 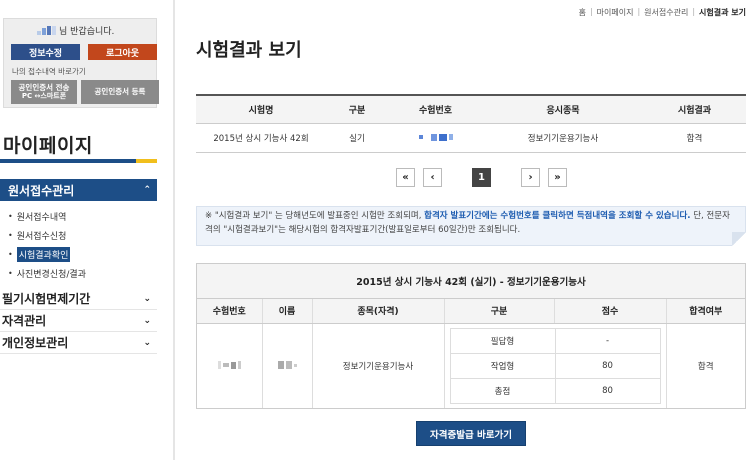 I want to click on col-score: 점수, so click(x=610, y=311).